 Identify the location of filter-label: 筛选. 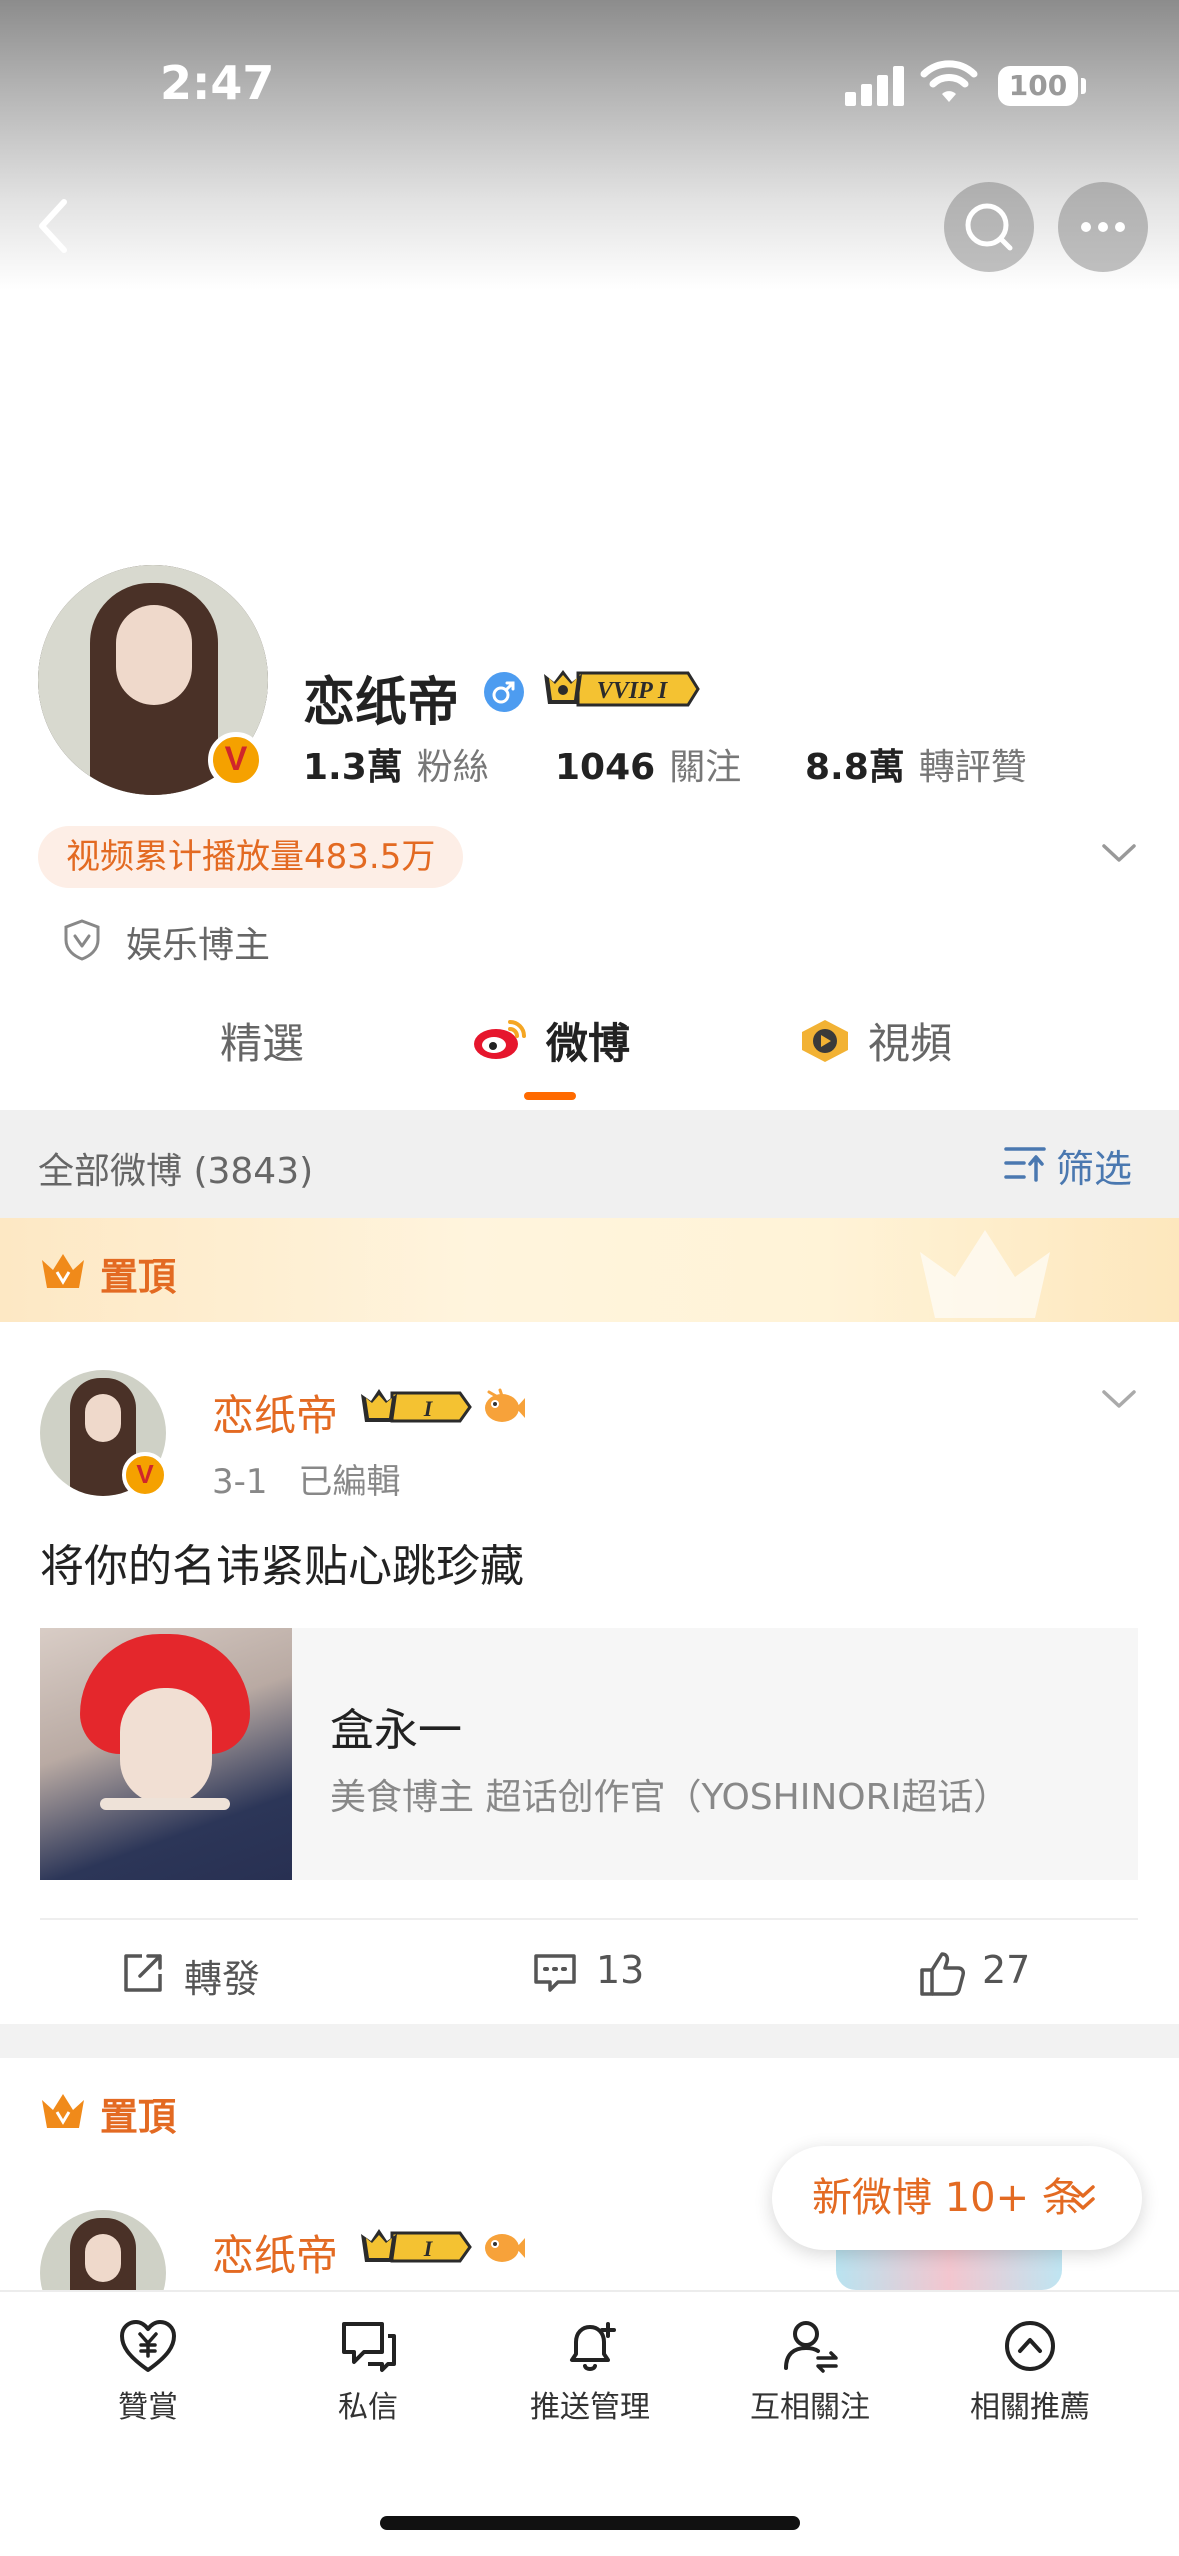
(1094, 1169).